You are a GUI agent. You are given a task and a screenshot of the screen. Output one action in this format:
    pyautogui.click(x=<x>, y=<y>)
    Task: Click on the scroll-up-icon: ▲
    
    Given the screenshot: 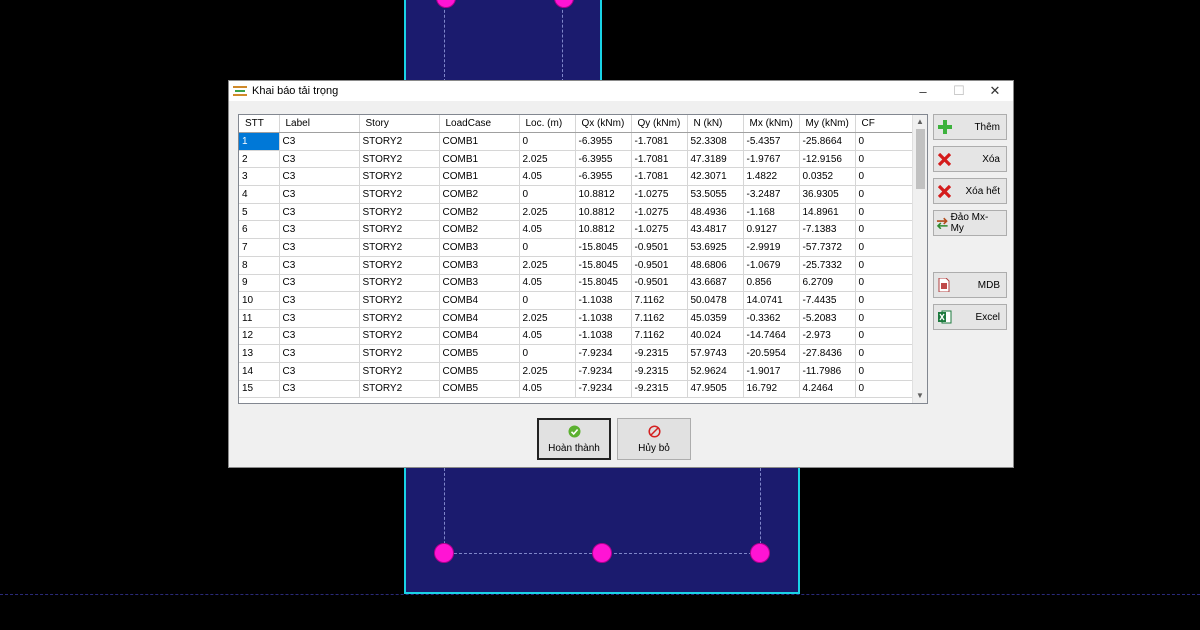 What is the action you would take?
    pyautogui.click(x=920, y=122)
    